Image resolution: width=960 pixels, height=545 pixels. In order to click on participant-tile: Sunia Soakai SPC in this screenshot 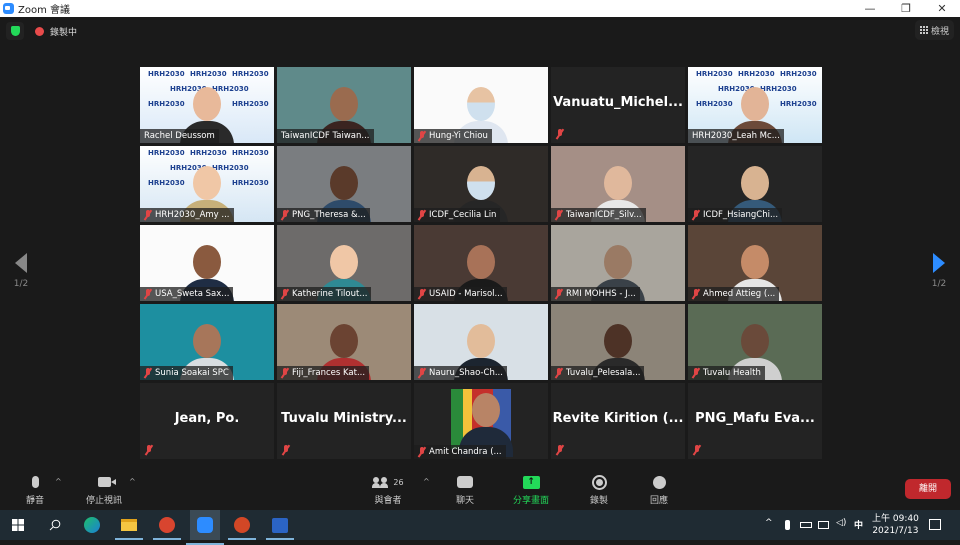, I will do `click(207, 342)`.